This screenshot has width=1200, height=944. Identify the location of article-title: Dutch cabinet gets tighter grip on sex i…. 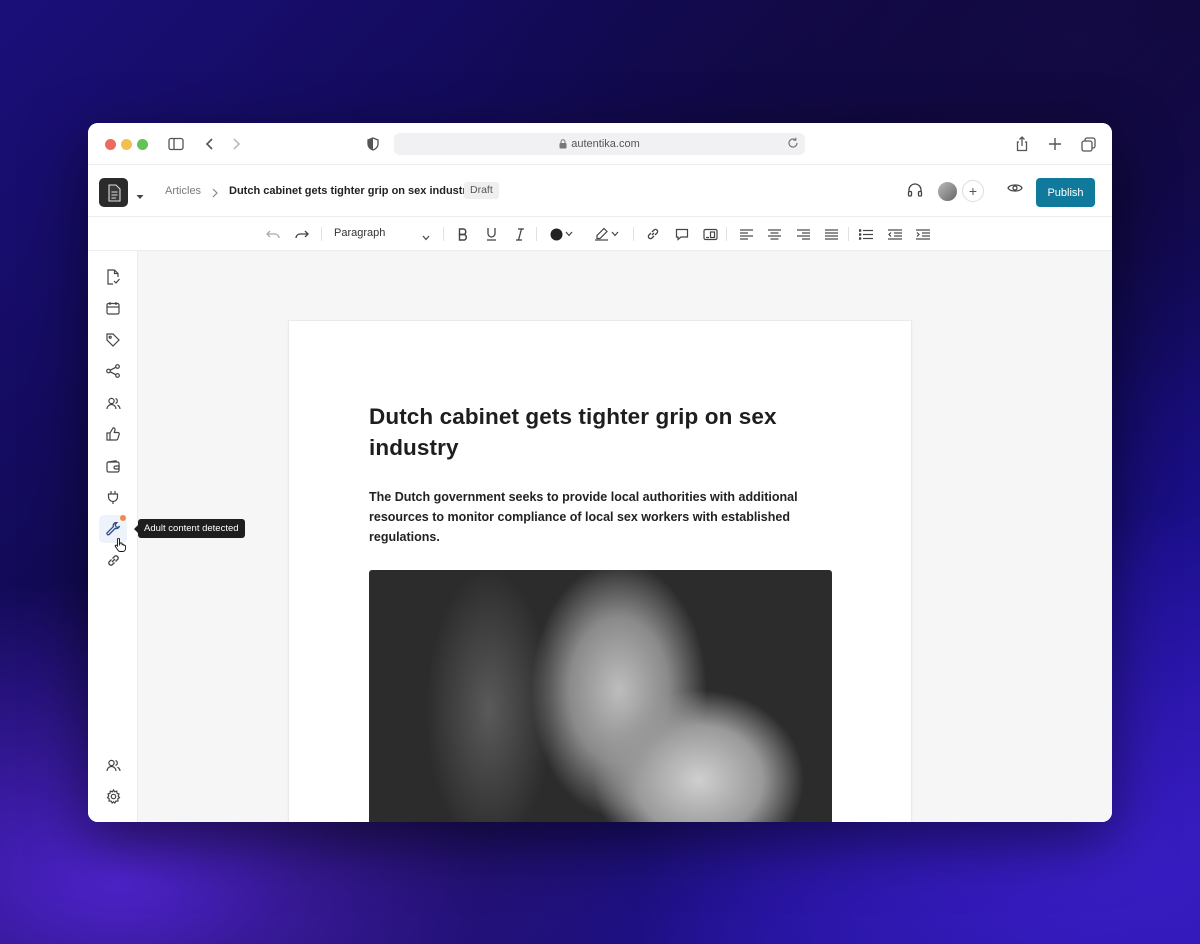
(604, 432).